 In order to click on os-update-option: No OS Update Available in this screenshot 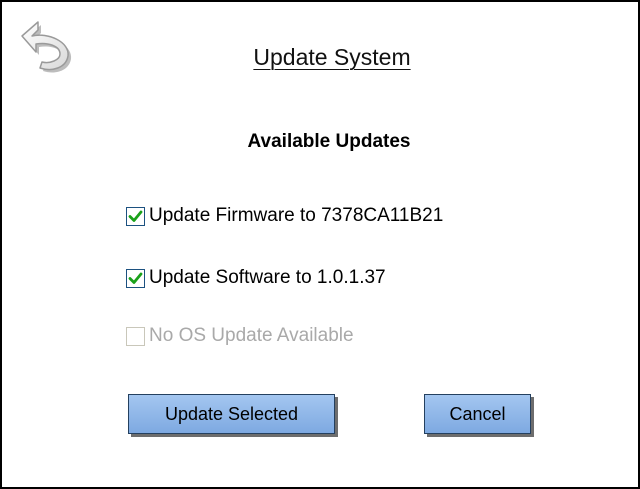, I will do `click(240, 336)`.